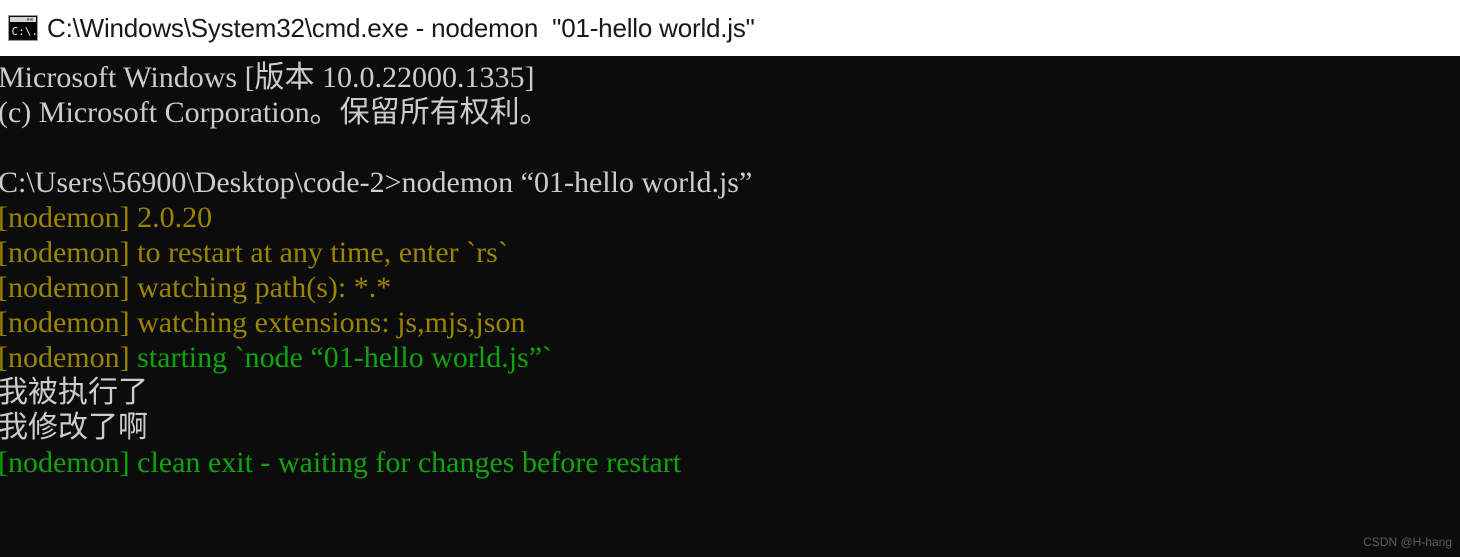  What do you see at coordinates (1407, 542) in the screenshot?
I see `csdn-watermark: CSDN @H-hang` at bounding box center [1407, 542].